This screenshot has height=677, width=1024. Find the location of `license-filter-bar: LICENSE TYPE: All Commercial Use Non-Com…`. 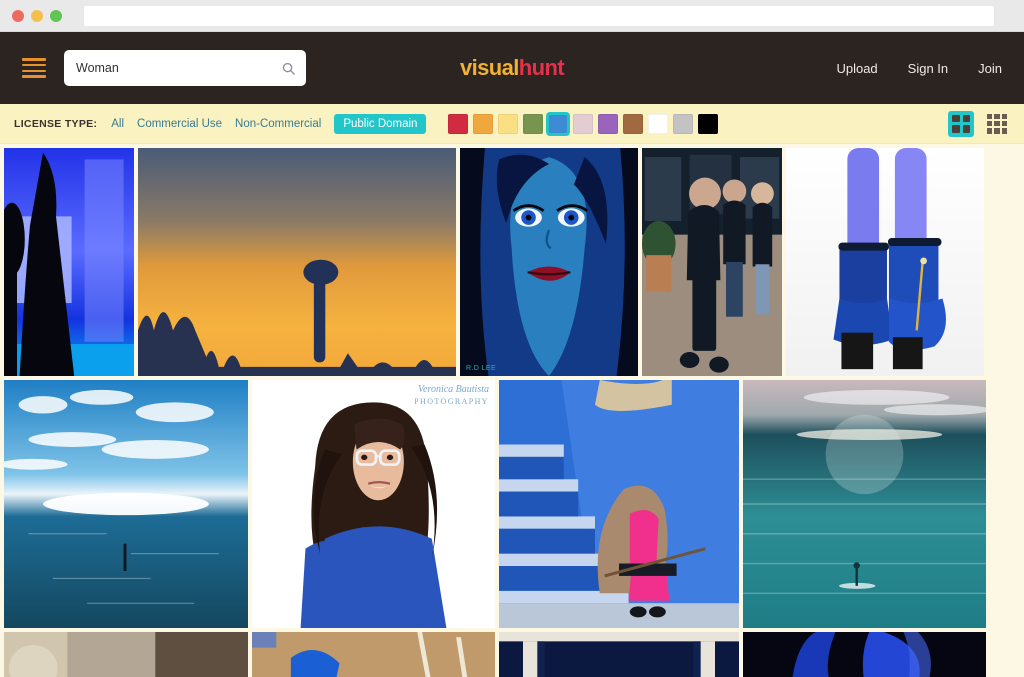

license-filter-bar: LICENSE TYPE: All Commercial Use Non-Com… is located at coordinates (512, 124).